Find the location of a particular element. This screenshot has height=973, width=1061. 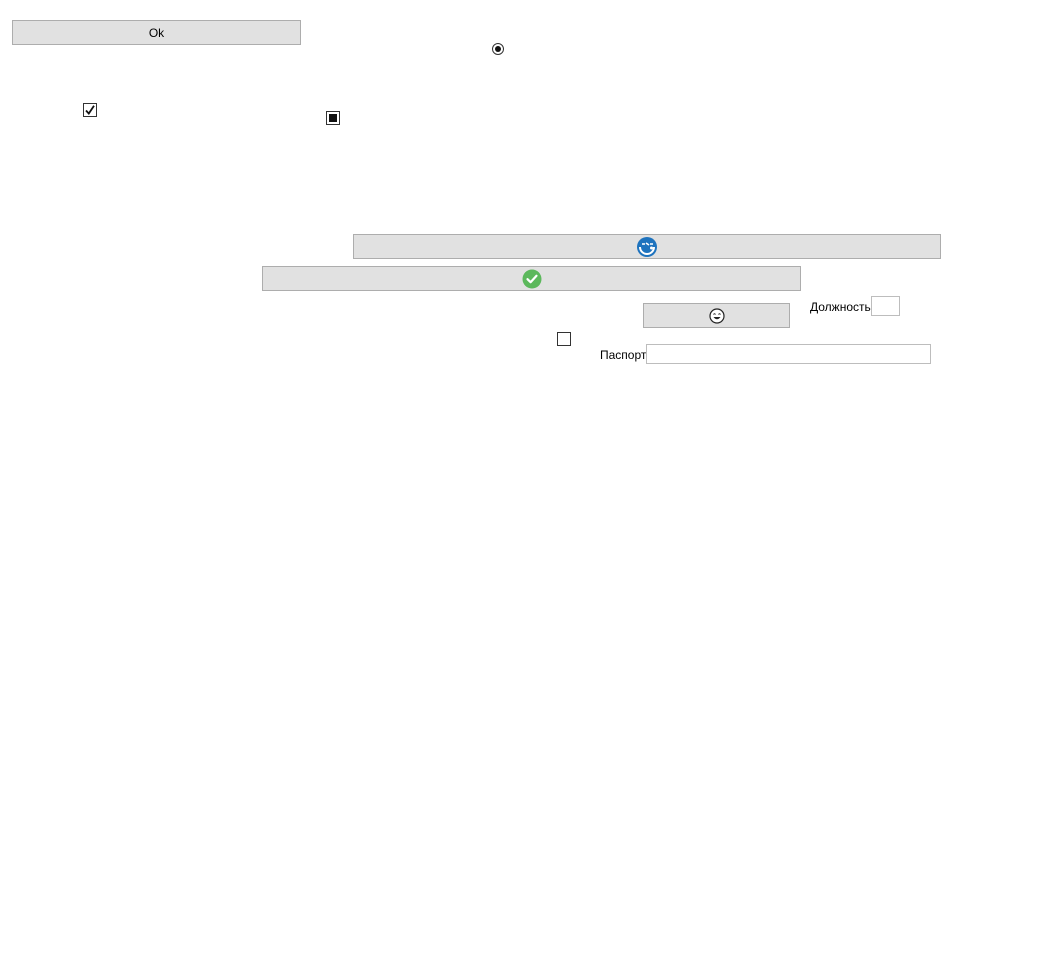

green-check-icon is located at coordinates (532, 279).